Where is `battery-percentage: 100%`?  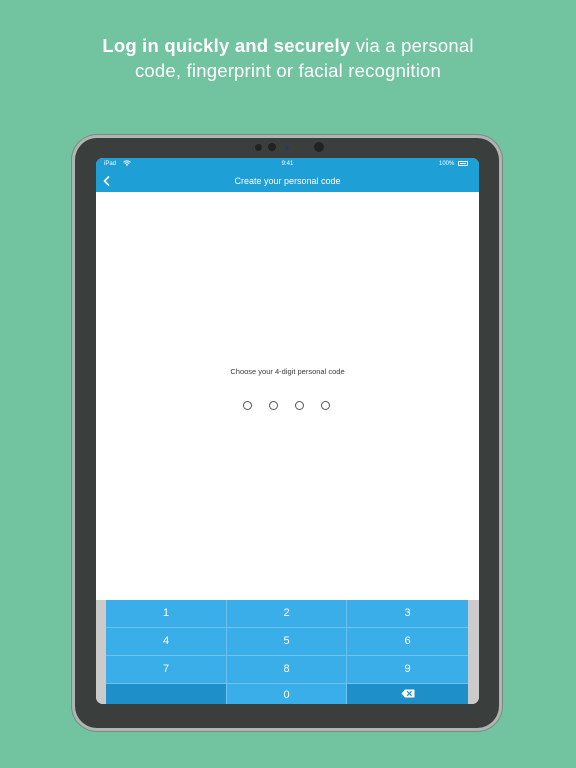 battery-percentage: 100% is located at coordinates (447, 164).